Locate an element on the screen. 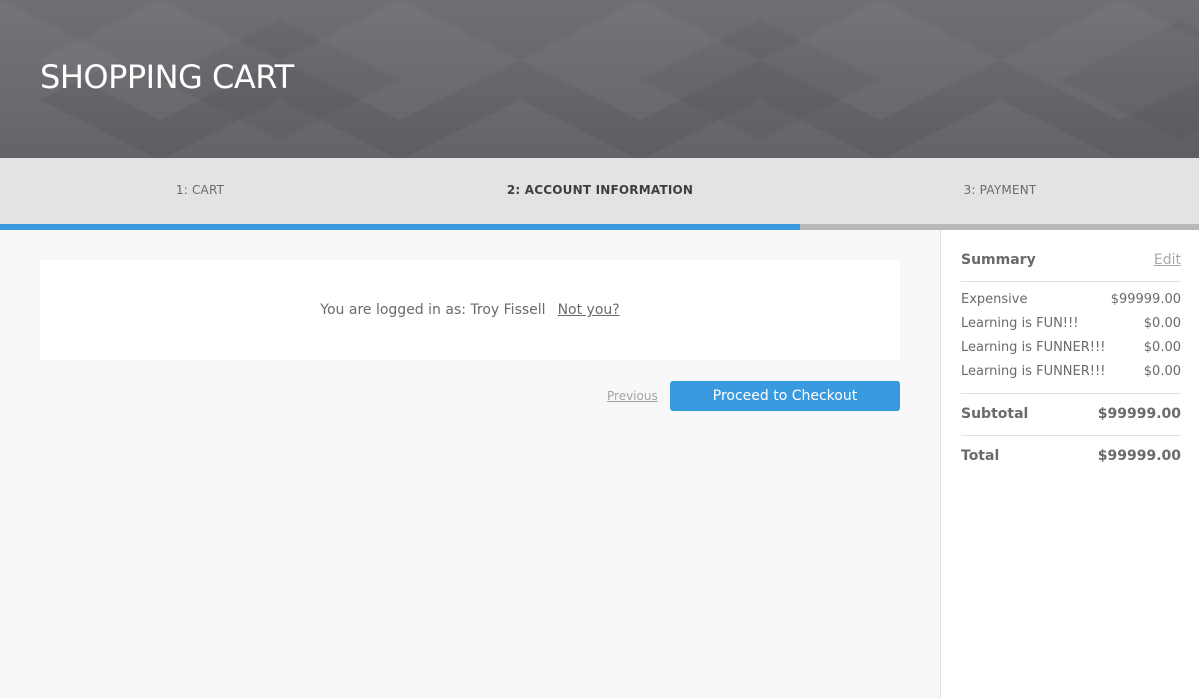  summary-item: Learning is FUN!!! $0.00 is located at coordinates (1071, 328).